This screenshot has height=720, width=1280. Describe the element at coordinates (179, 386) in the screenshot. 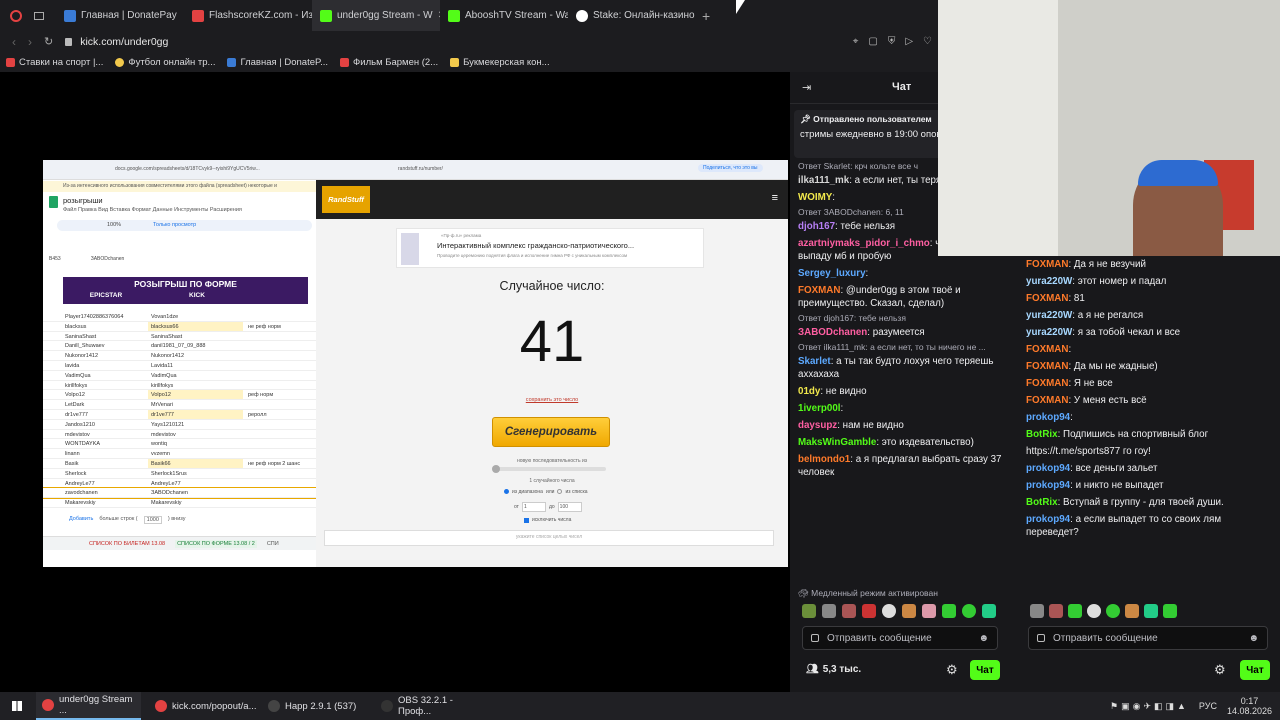

I see `table-row: kirillfokys kirillfokys` at that location.